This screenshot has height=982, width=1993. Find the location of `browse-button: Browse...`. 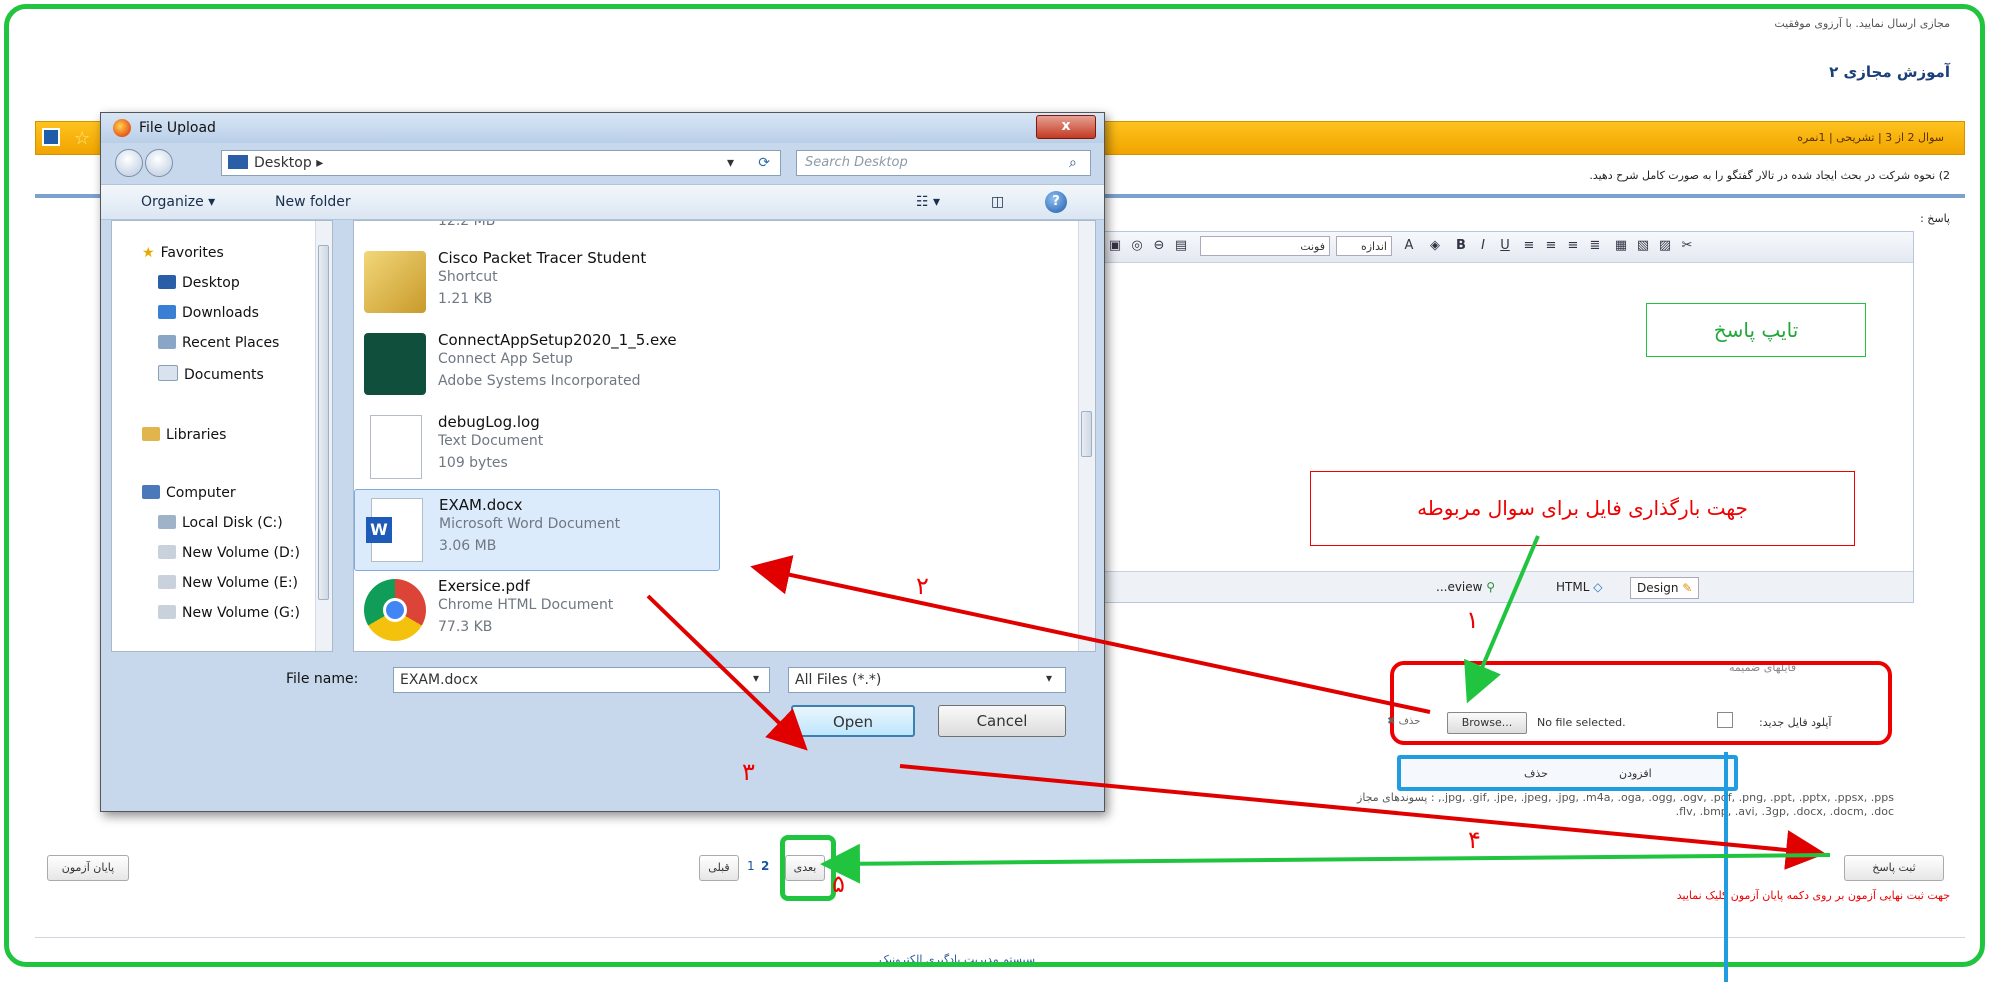

browse-button: Browse... is located at coordinates (1487, 723).